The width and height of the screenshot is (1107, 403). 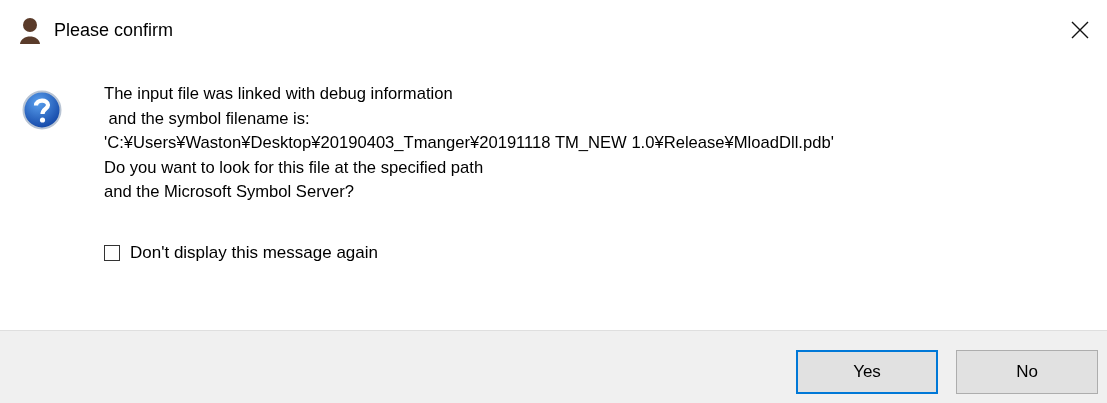 I want to click on dialog-button: No, so click(x=1027, y=372).